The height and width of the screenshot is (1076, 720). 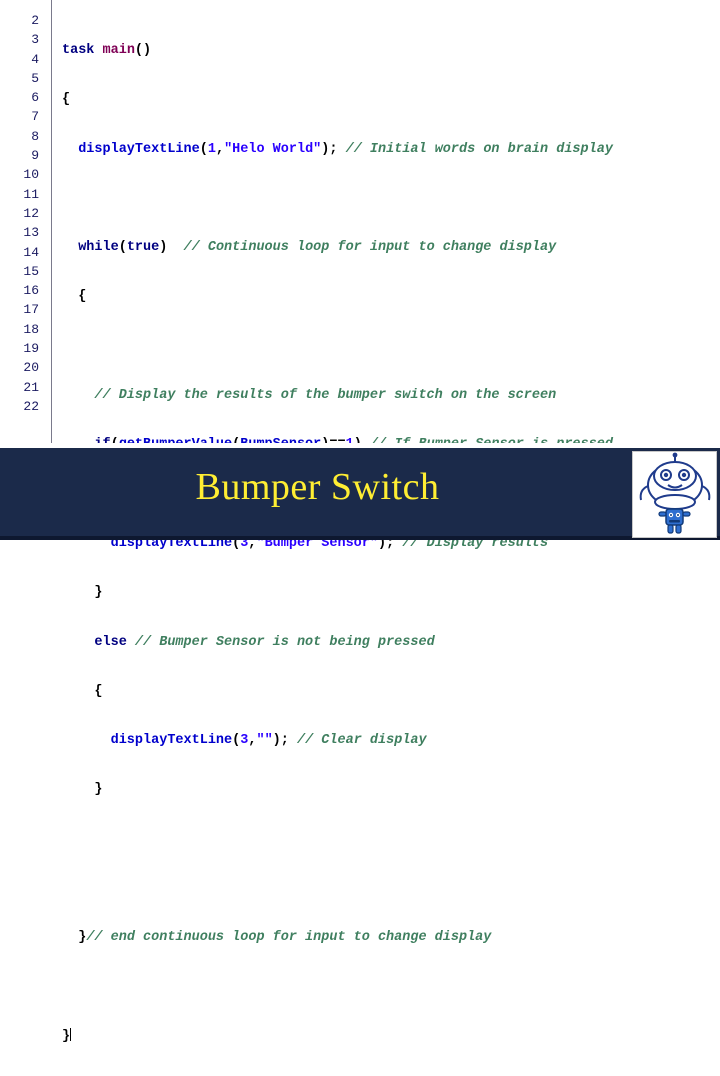 I want to click on line-number: 4, so click(x=35, y=59).